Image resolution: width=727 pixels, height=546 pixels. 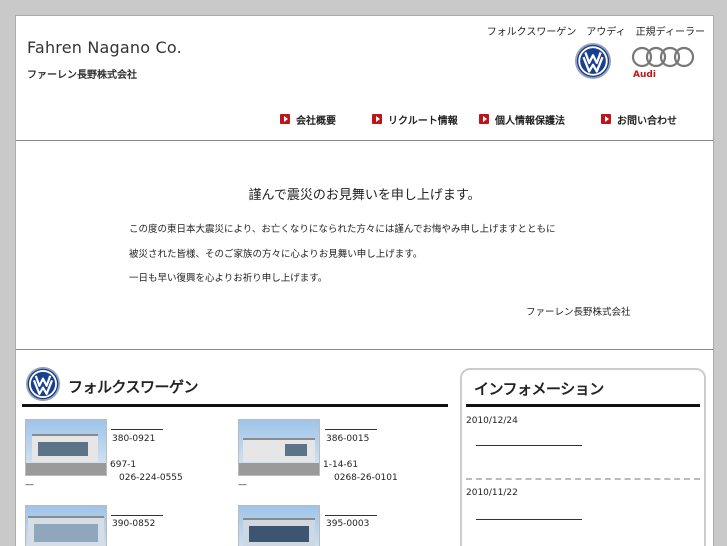 I want to click on section-divider, so click(x=364, y=349).